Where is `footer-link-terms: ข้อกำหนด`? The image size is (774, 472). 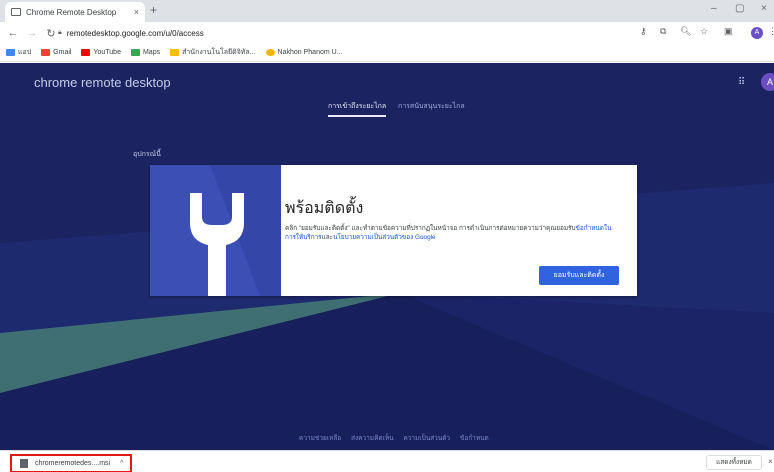 footer-link-terms: ข้อกำหนด is located at coordinates (474, 438).